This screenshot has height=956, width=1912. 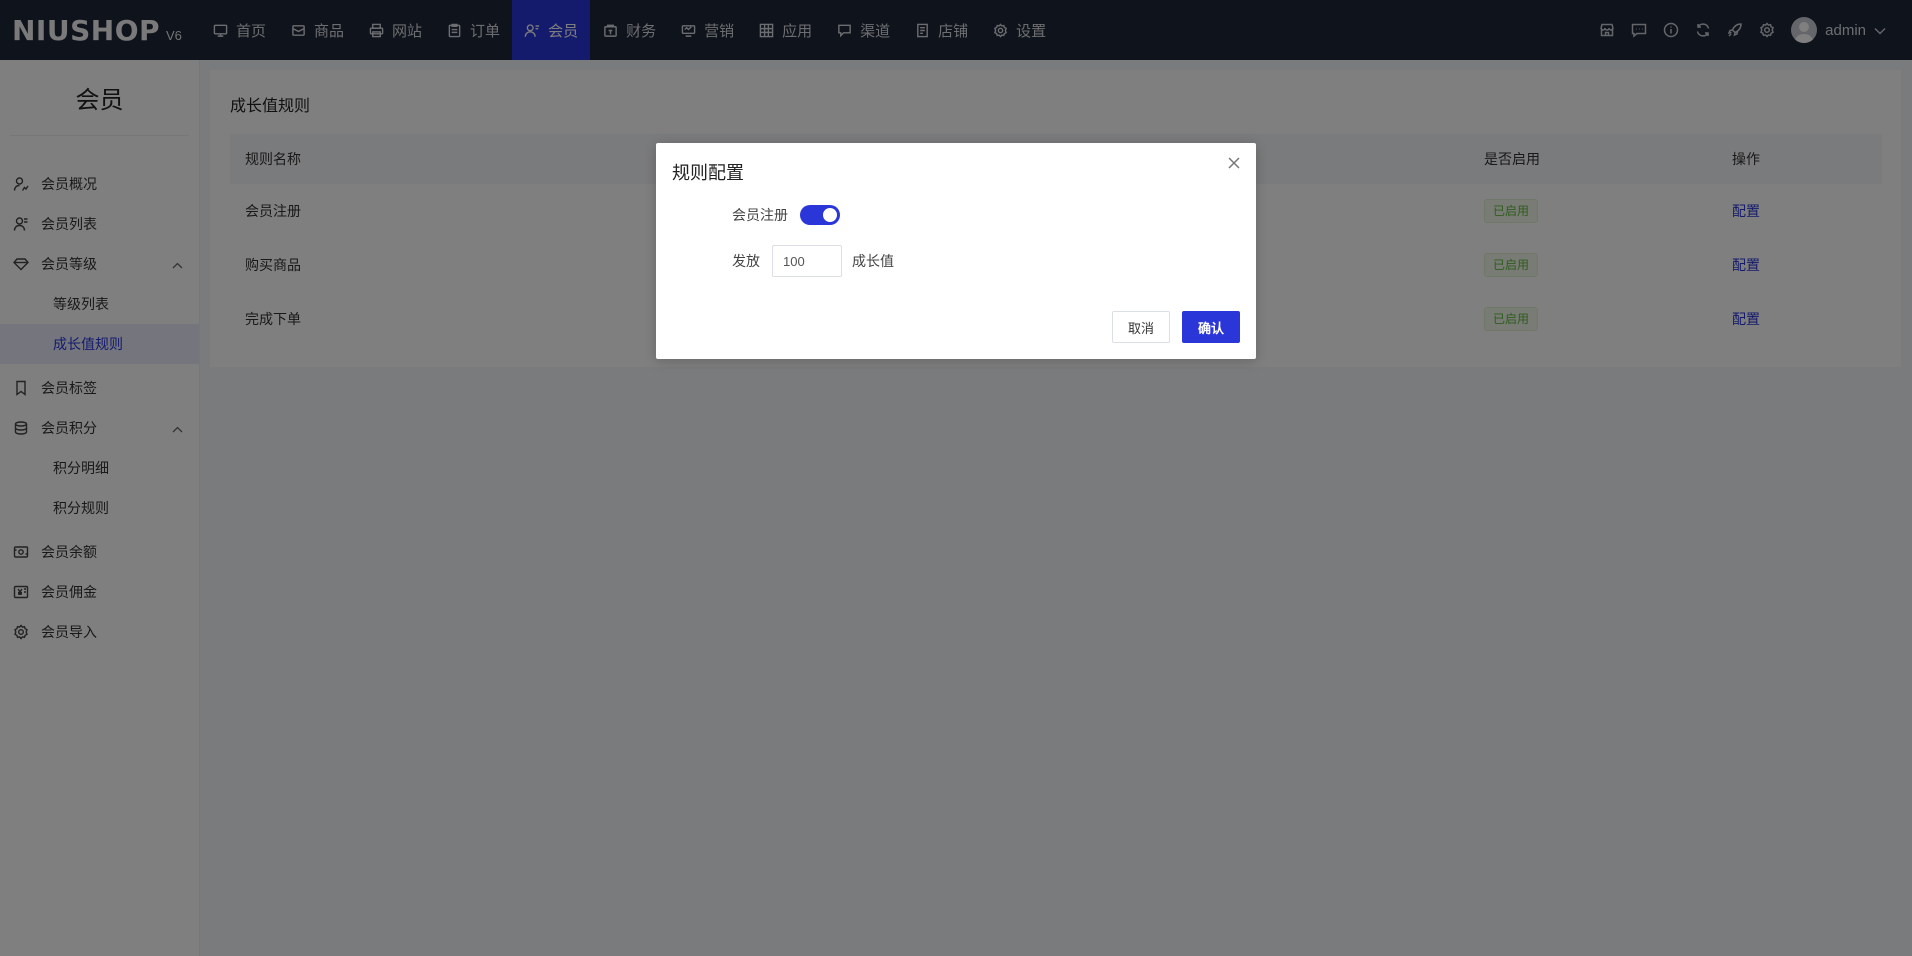 What do you see at coordinates (820, 215) in the screenshot?
I see `enable-switch` at bounding box center [820, 215].